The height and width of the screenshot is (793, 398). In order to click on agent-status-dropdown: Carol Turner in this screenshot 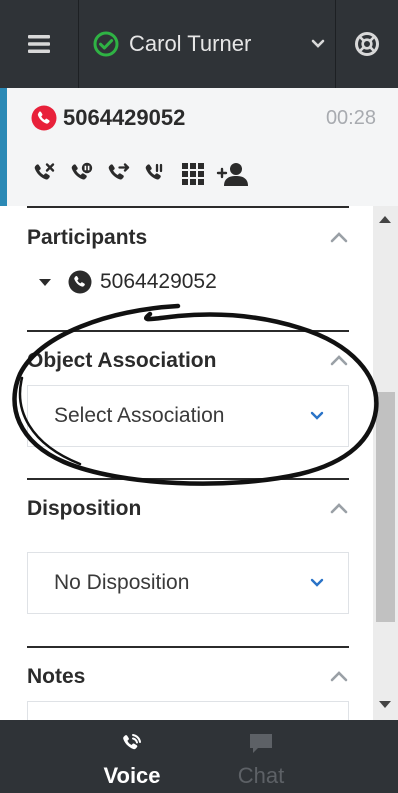, I will do `click(207, 44)`.